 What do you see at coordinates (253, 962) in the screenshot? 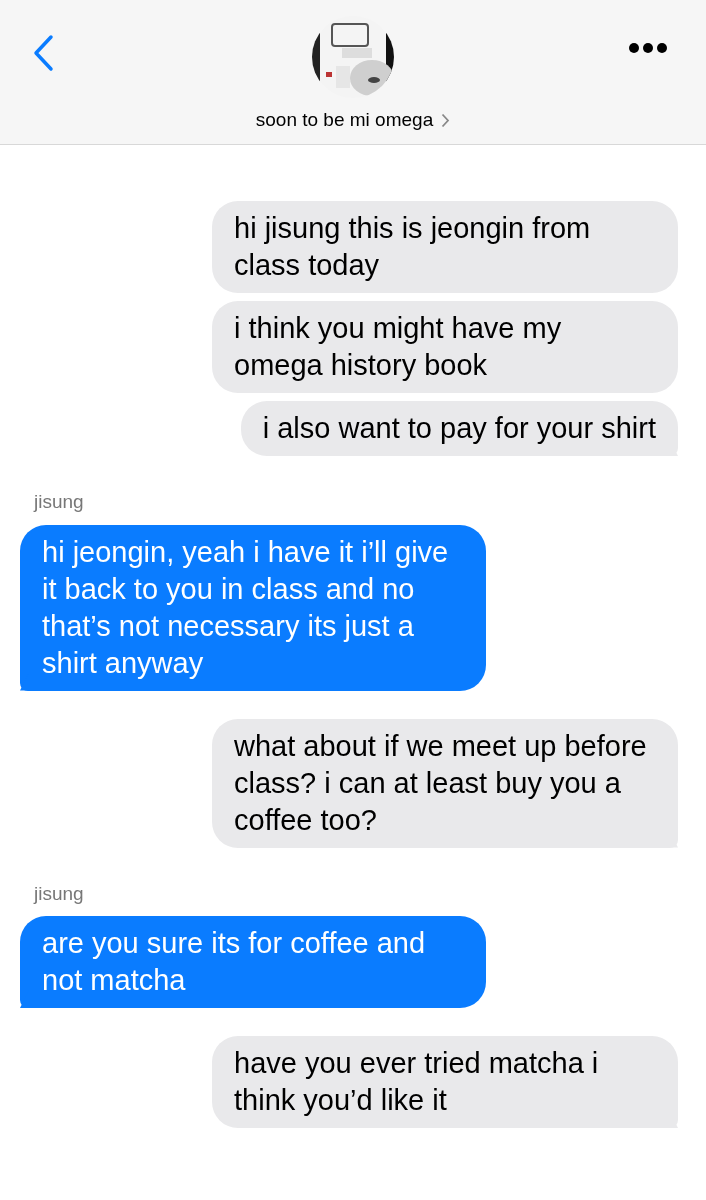
I see `received-message-bubble: are you sure its for coffee and not matcha` at bounding box center [253, 962].